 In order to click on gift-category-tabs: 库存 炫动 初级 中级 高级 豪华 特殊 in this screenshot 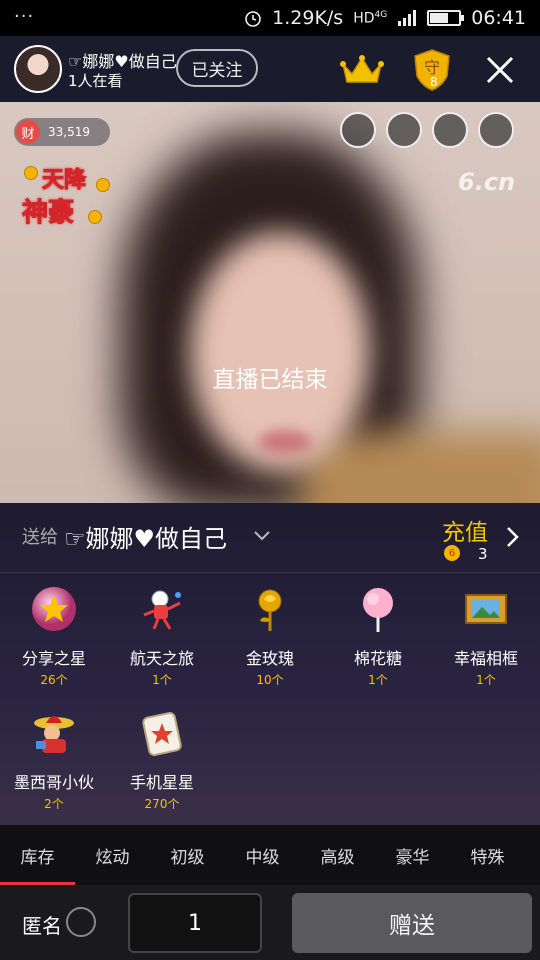, I will do `click(270, 855)`.